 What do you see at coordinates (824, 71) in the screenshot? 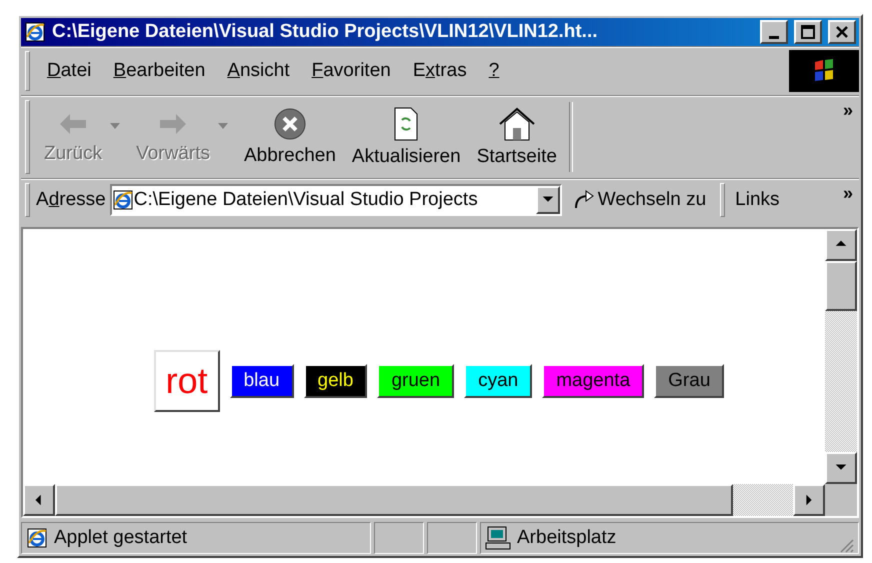
I see `windows-logo` at bounding box center [824, 71].